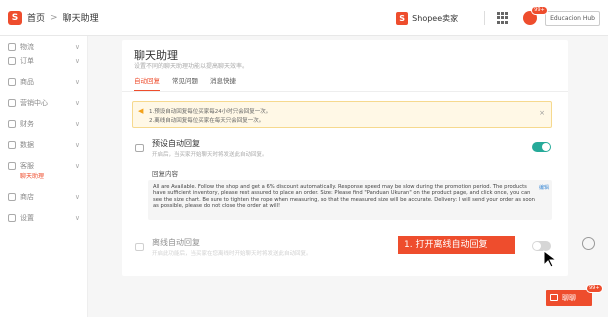  What do you see at coordinates (27, 197) in the screenshot?
I see `sidebar-item-label: 商店` at bounding box center [27, 197].